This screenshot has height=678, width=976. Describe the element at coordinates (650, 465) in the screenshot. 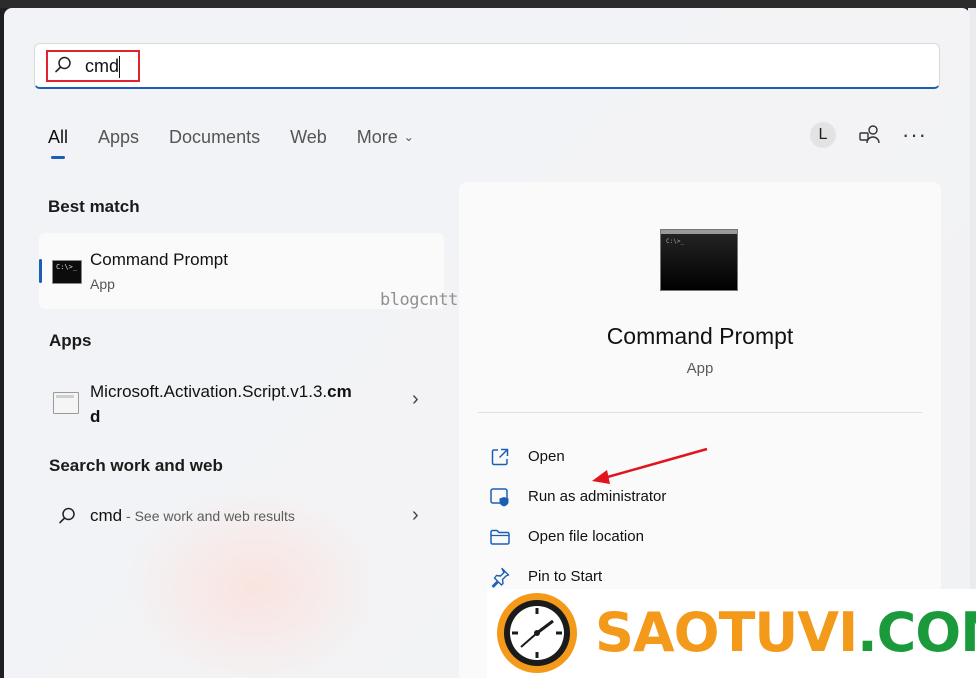

I see `red-annotation-arrow` at that location.